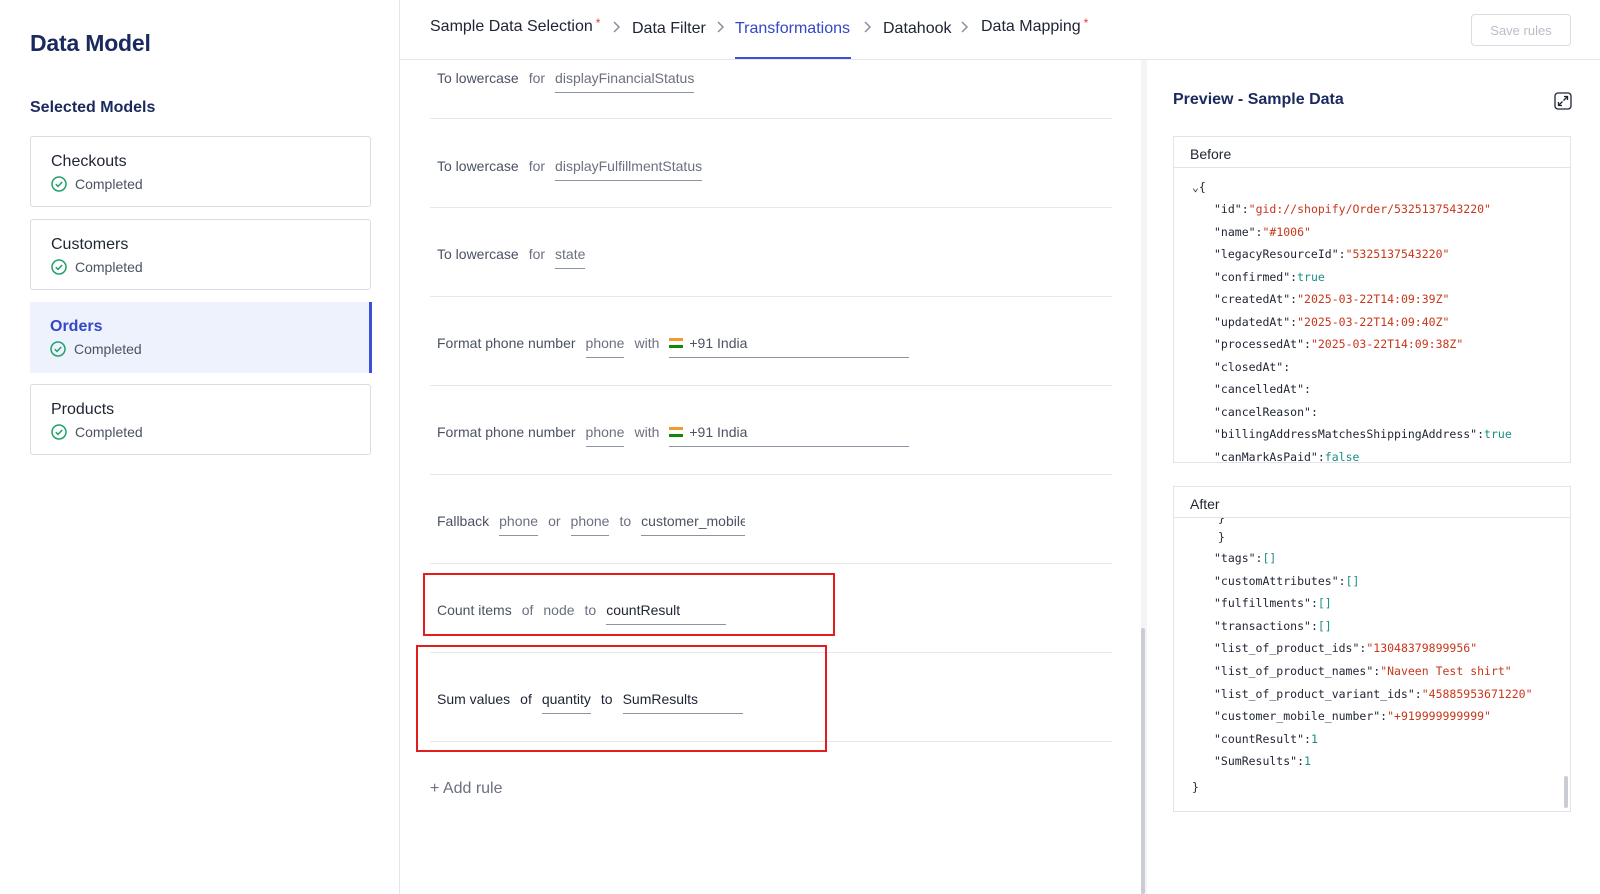 The image size is (1600, 894). Describe the element at coordinates (1276, 254) in the screenshot. I see `json-key: "legacyResourceId"` at that location.